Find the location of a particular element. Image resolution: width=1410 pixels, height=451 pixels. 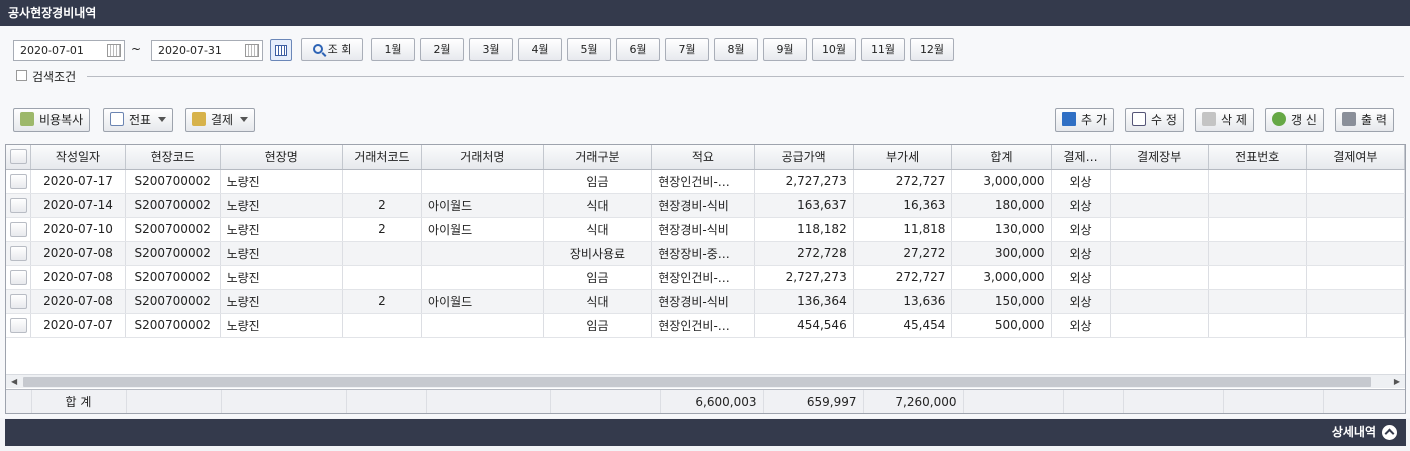

print-button: 출 력 is located at coordinates (1364, 120).